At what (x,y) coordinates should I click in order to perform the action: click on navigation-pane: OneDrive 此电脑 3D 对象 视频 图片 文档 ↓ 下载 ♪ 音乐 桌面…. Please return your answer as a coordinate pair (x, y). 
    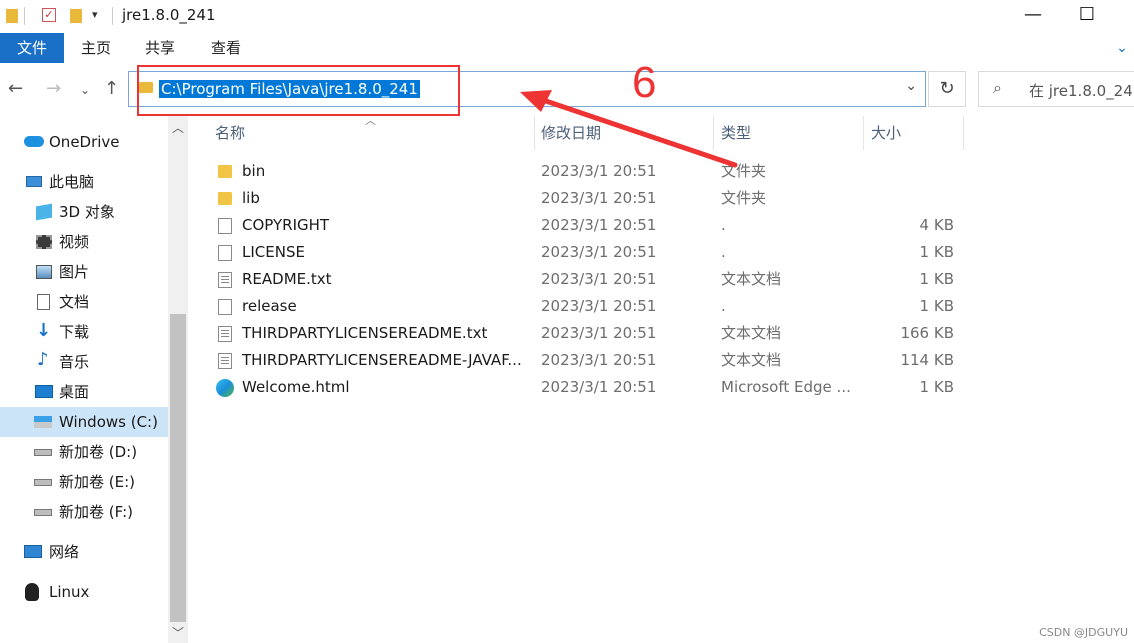
    Looking at the image, I should click on (94, 379).